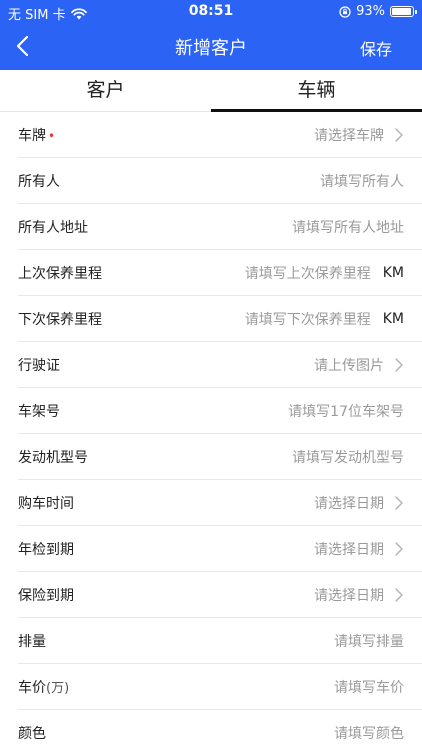  I want to click on form-row: 发动机型号 请填写发动机型号, so click(220, 457).